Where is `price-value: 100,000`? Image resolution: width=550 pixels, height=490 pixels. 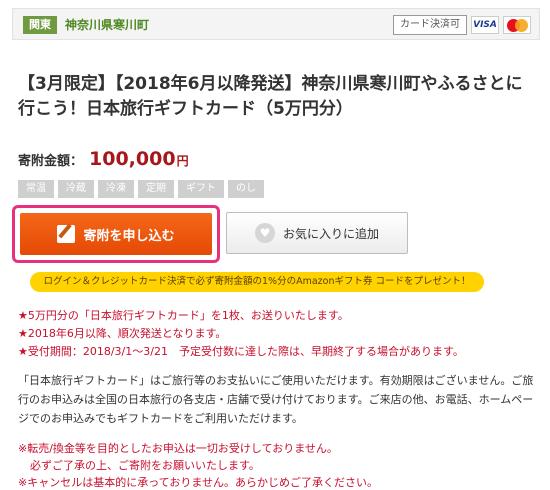
price-value: 100,000 is located at coordinates (132, 159).